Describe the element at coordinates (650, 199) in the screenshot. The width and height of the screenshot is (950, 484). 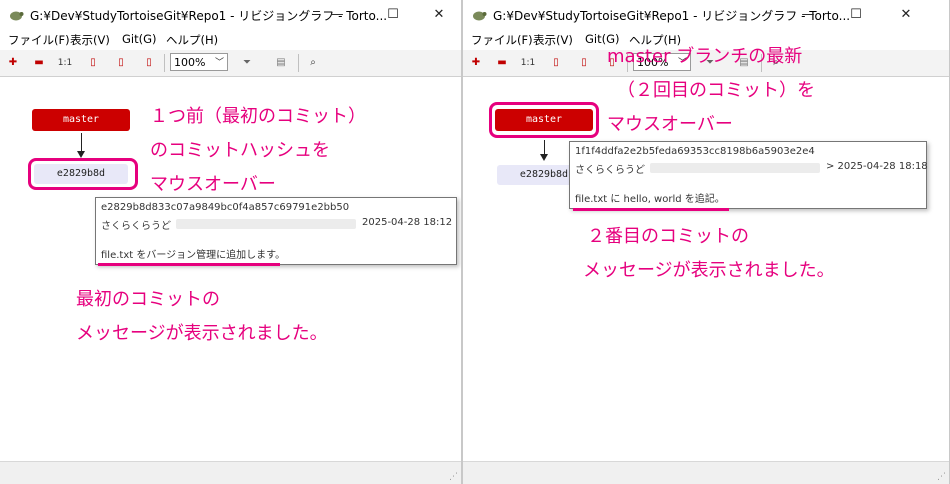
I see `tooltip-message: file.txt に hello, world を追記。` at that location.